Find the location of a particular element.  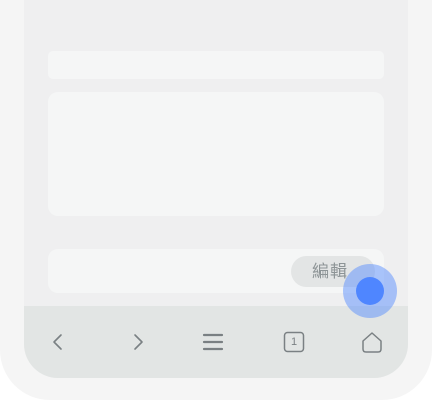

forward-icon is located at coordinates (138, 342).